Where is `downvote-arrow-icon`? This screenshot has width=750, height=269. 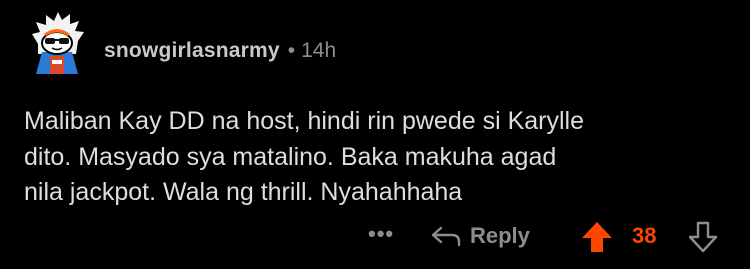 downvote-arrow-icon is located at coordinates (703, 237).